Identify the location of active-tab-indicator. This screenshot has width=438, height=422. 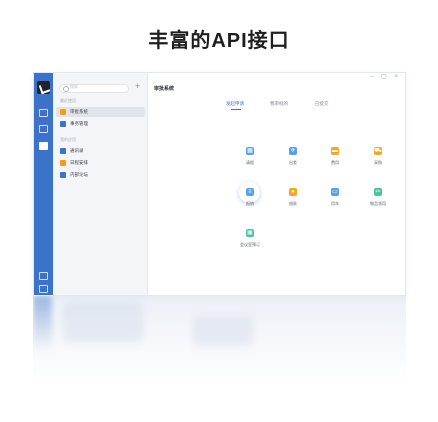
(236, 109).